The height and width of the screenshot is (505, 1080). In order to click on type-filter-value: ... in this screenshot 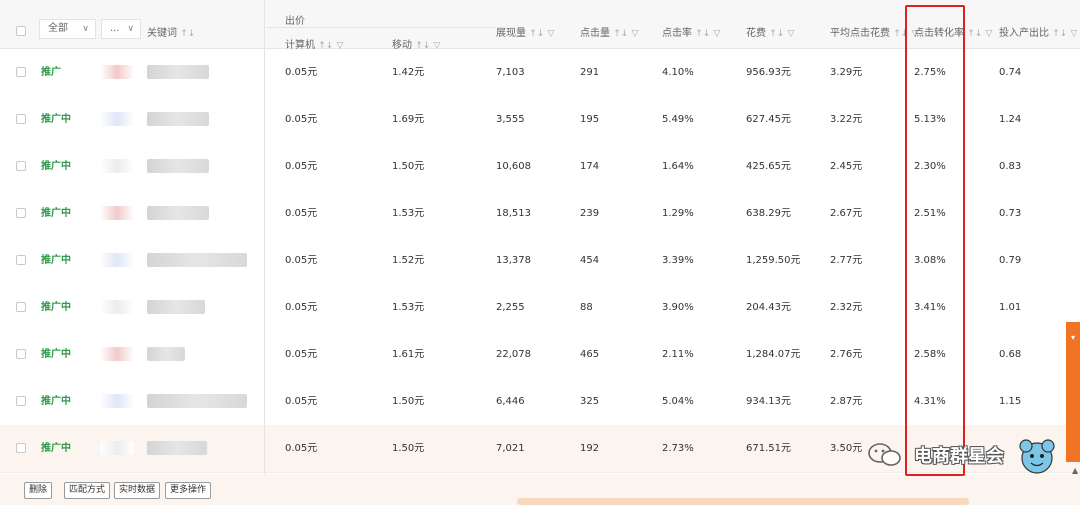, I will do `click(115, 28)`.